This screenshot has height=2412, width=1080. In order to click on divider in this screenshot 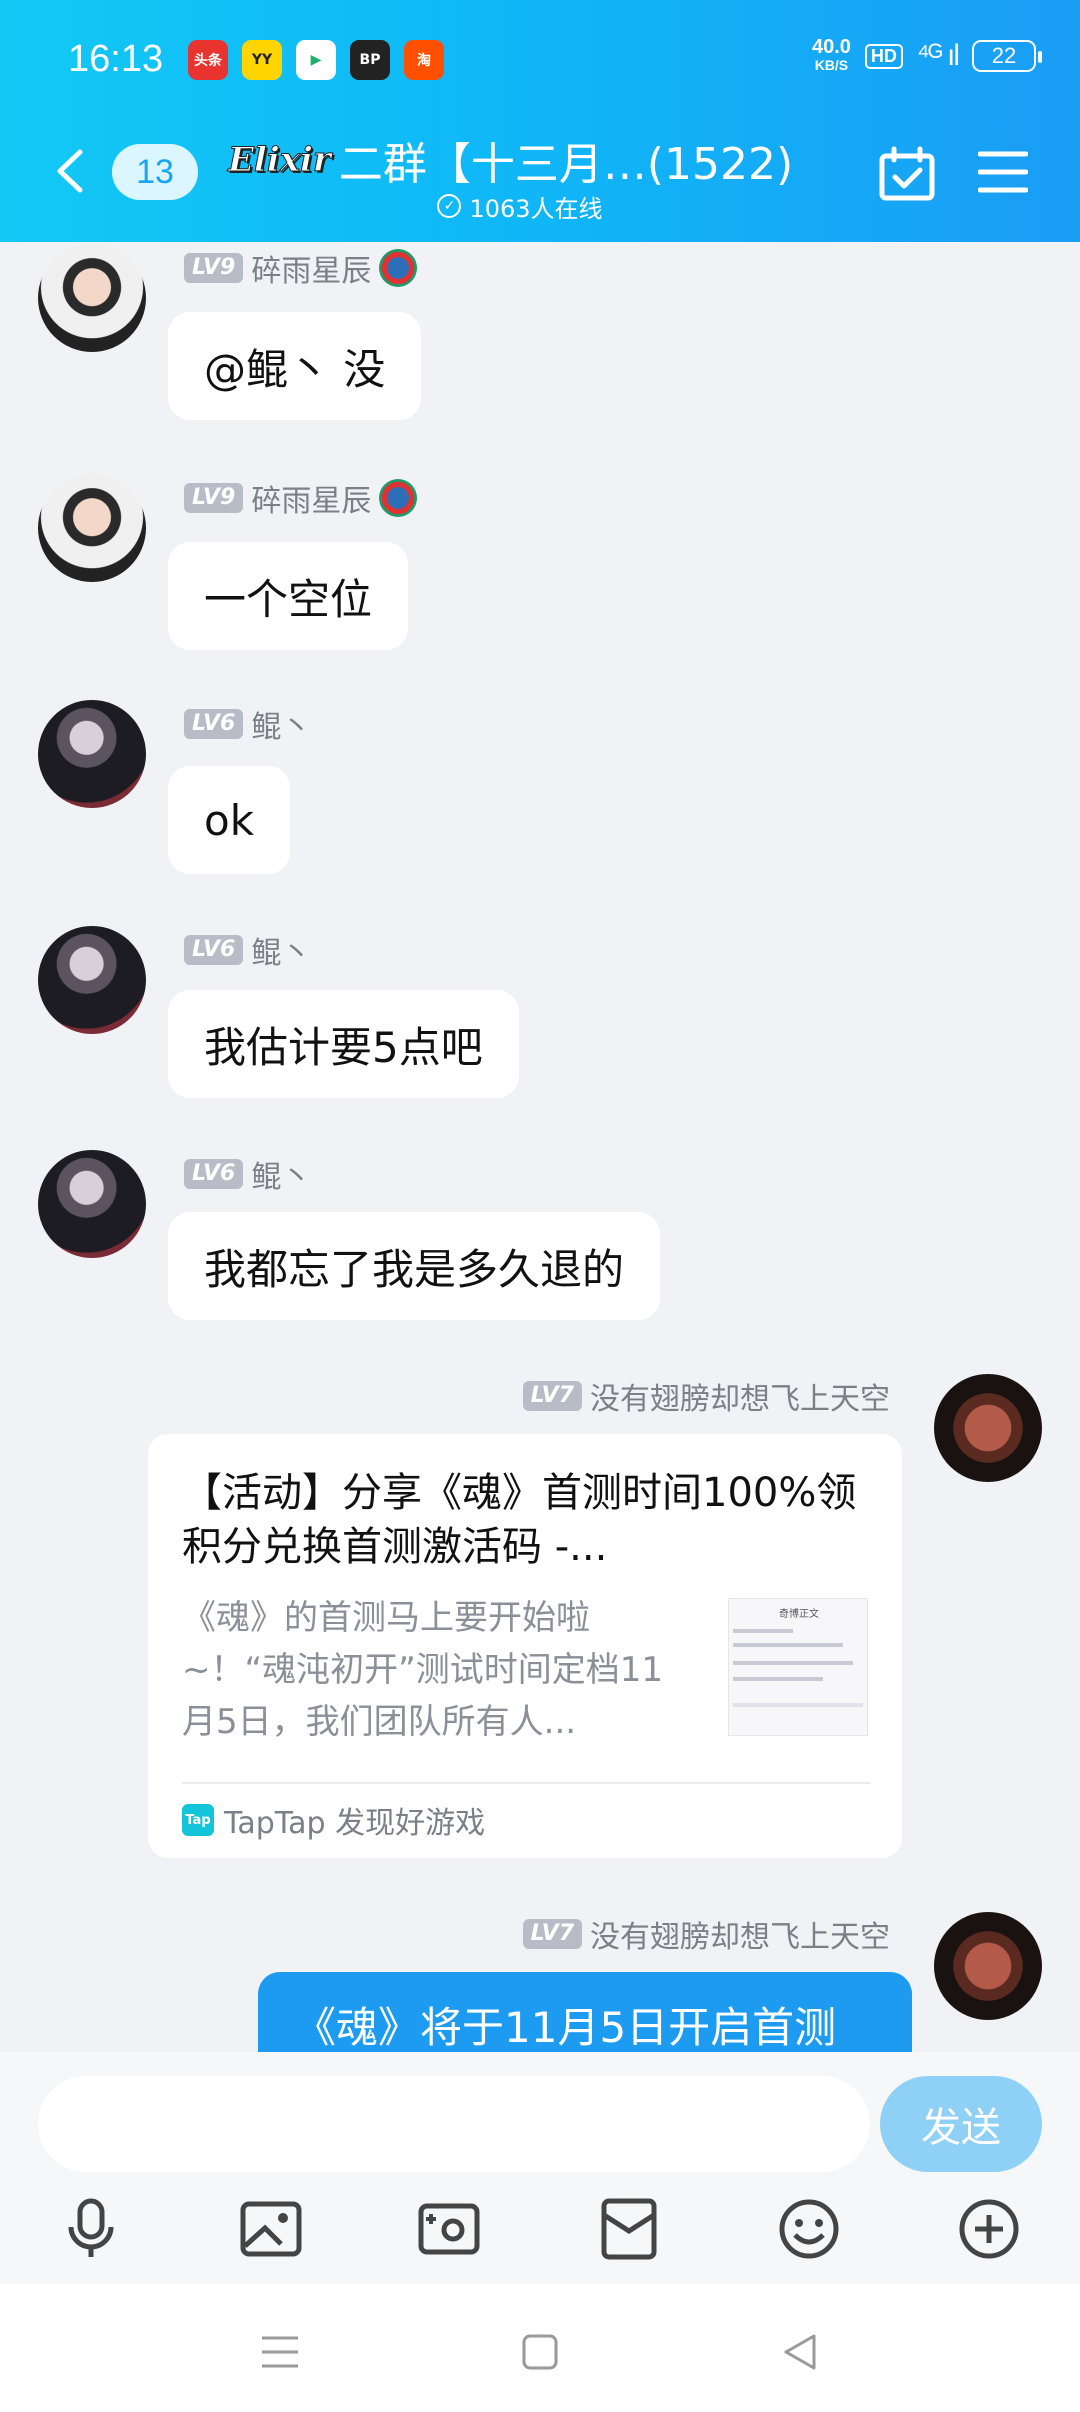, I will do `click(526, 1783)`.